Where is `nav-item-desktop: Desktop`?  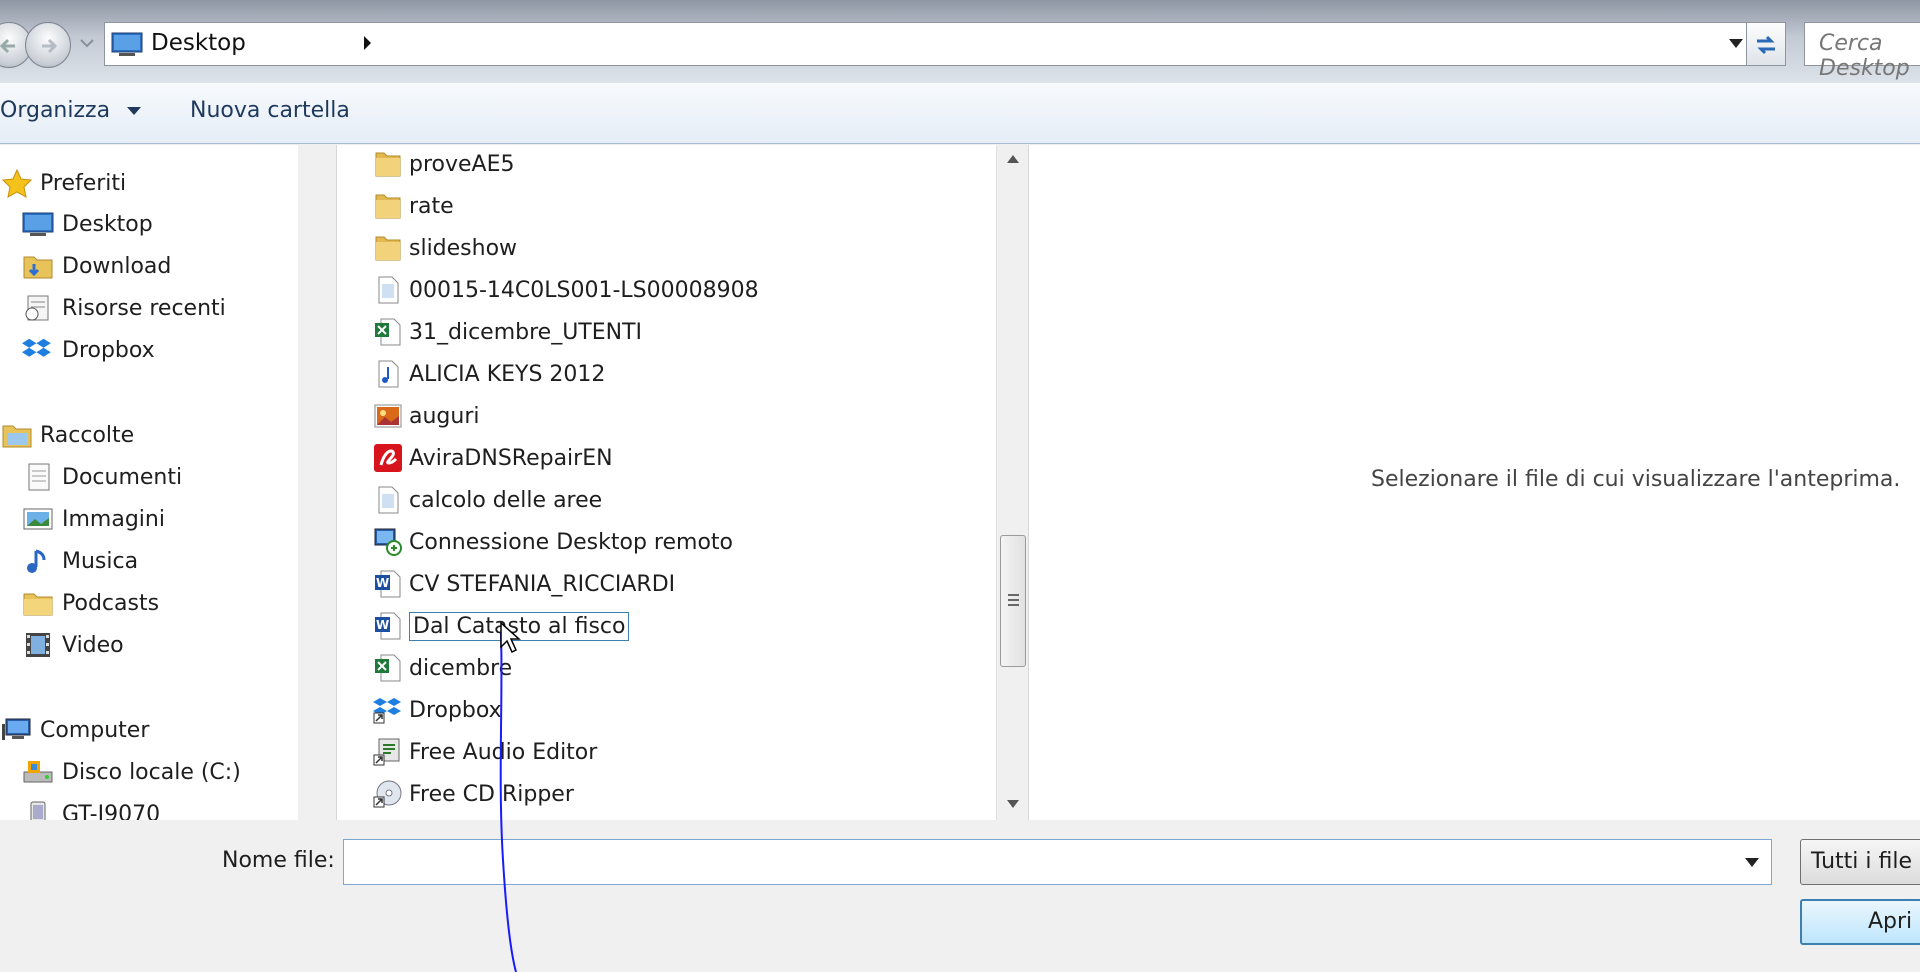
nav-item-desktop: Desktop is located at coordinates (87, 224).